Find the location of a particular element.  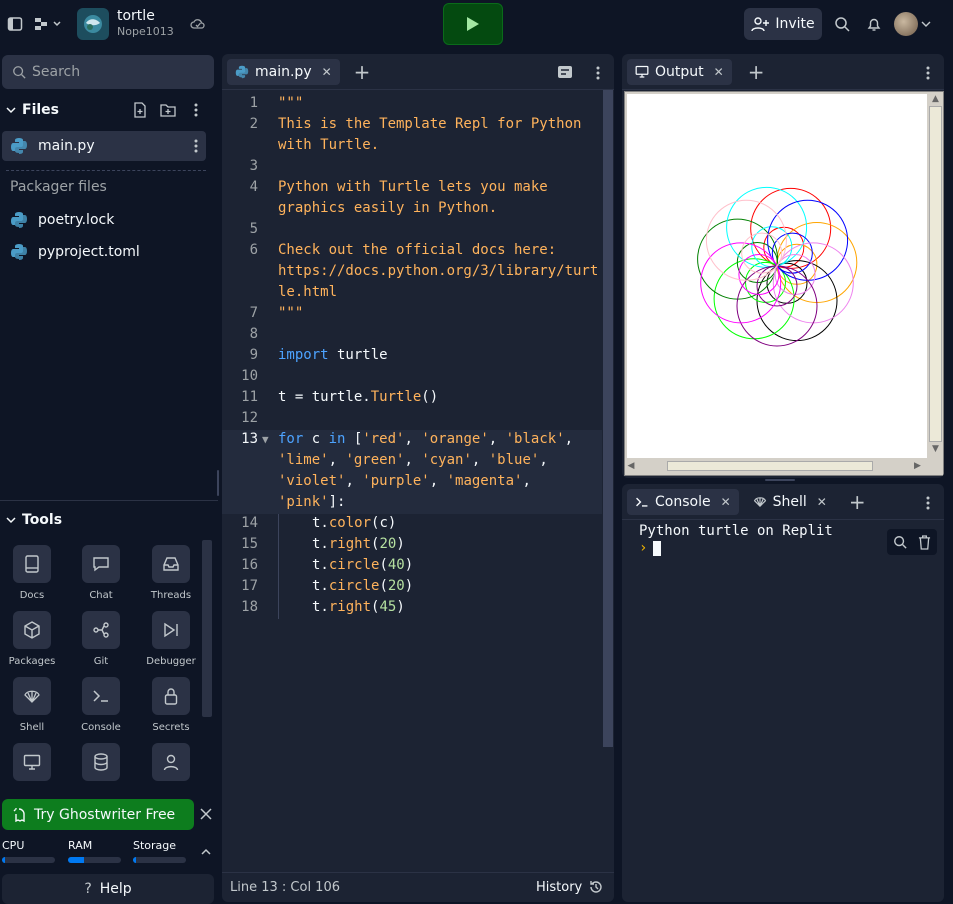

file-label: main.py is located at coordinates (66, 146).